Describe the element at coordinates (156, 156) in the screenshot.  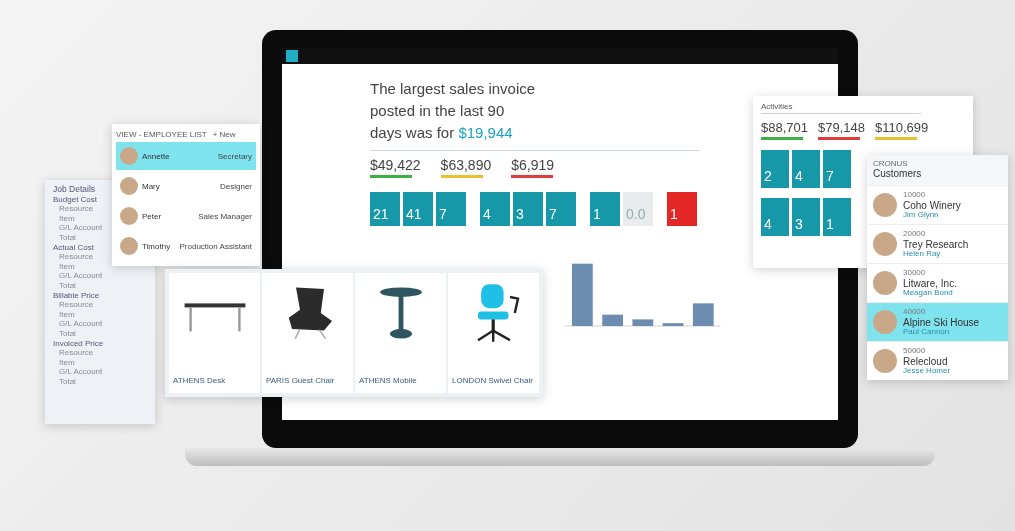
I see `employee-name: Annette` at that location.